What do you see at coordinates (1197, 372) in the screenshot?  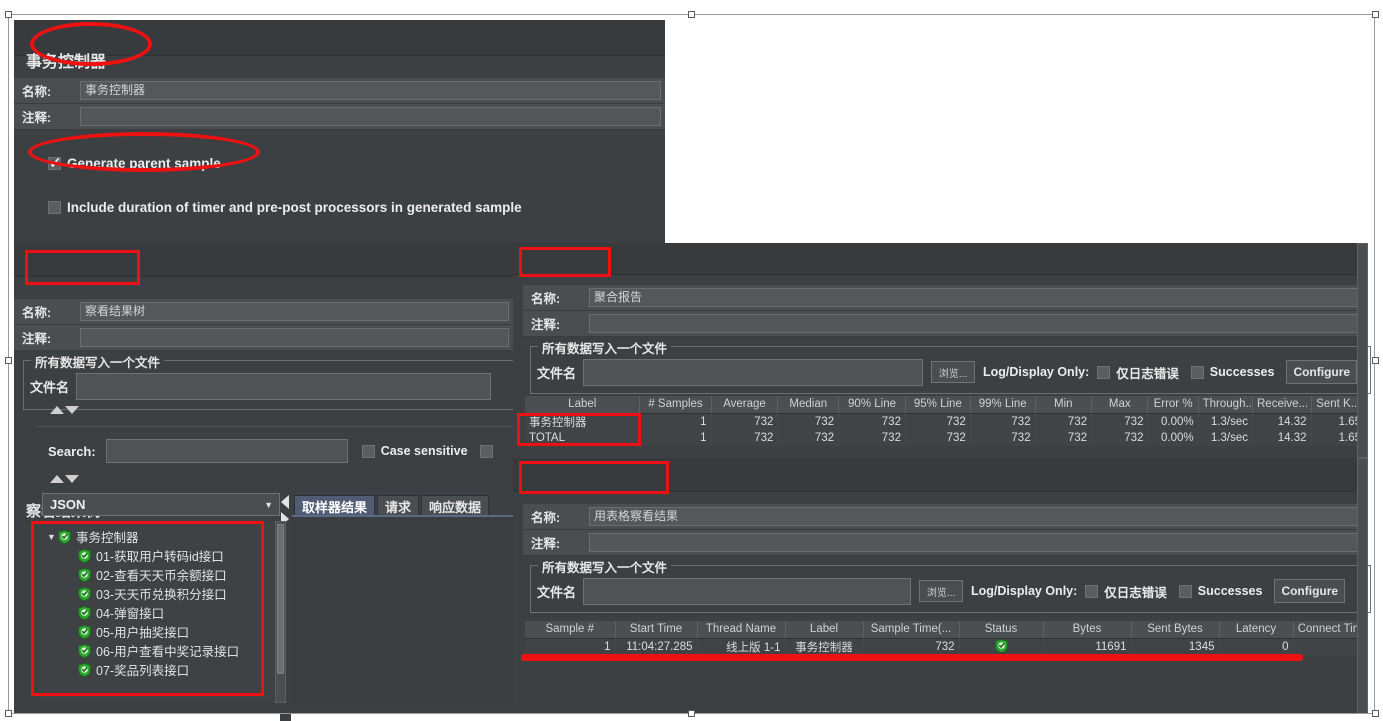 I see `agg-successes-checkbox` at bounding box center [1197, 372].